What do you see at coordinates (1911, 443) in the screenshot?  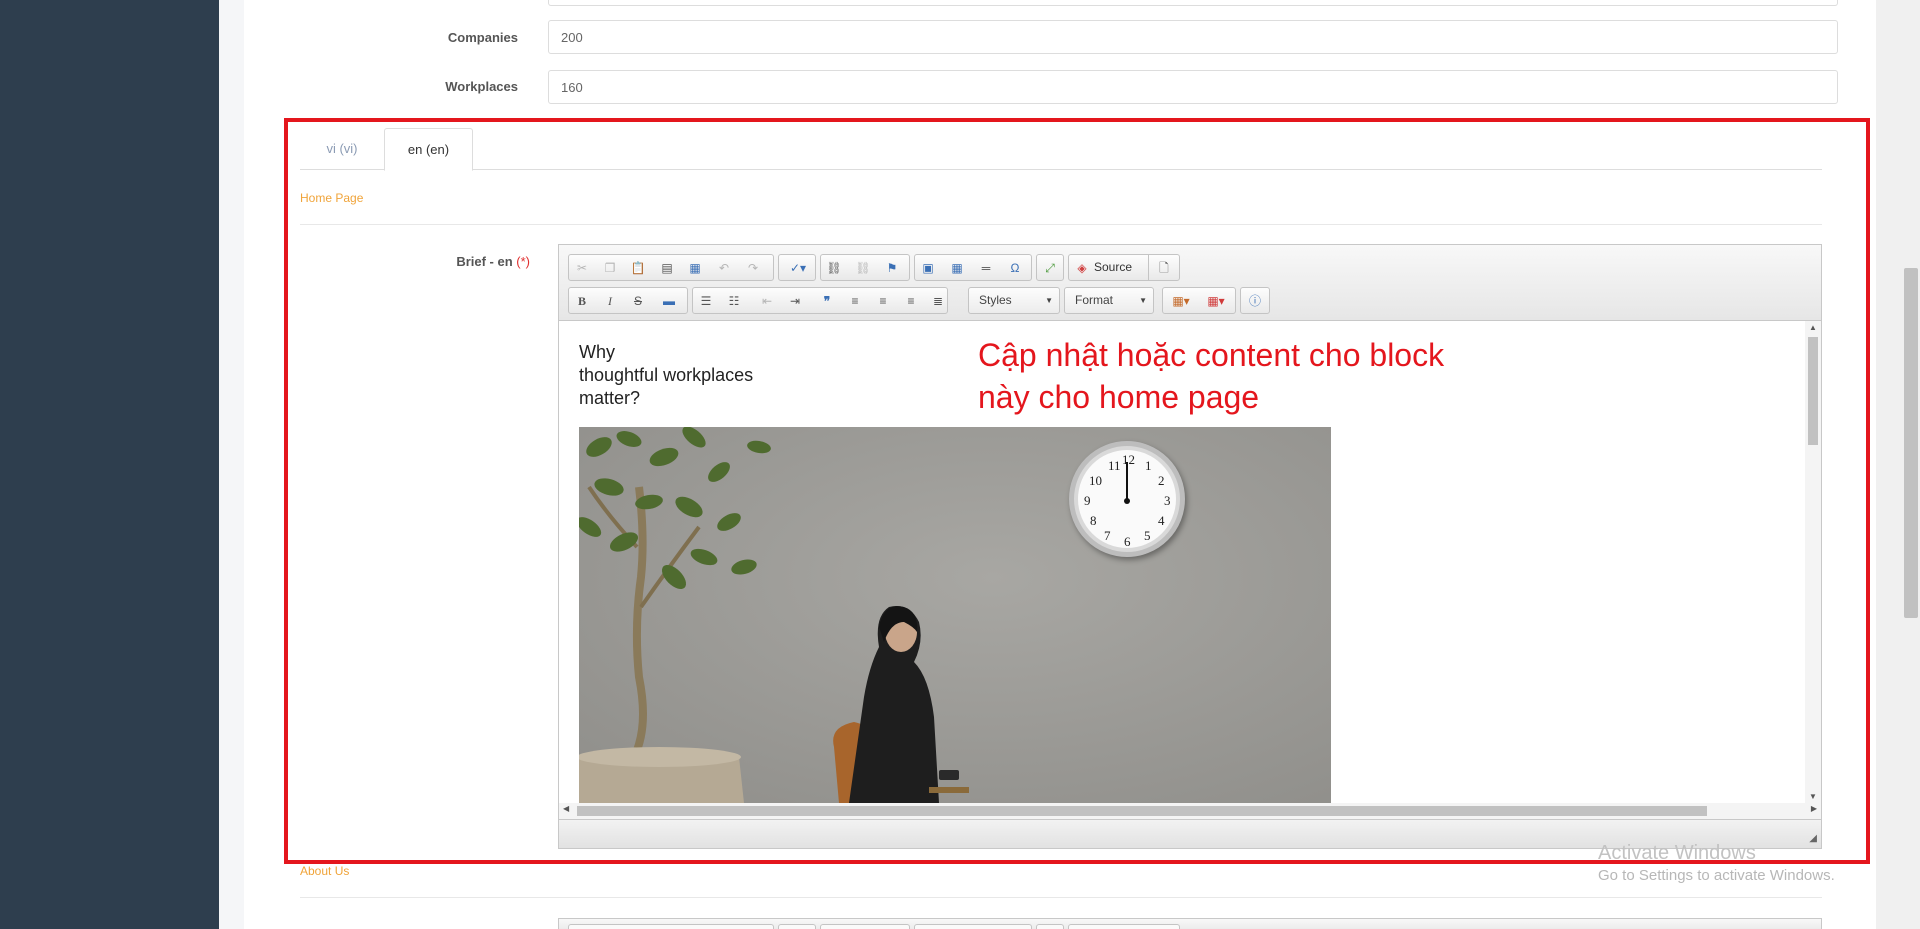 I see `page-scrollbar-thumb` at bounding box center [1911, 443].